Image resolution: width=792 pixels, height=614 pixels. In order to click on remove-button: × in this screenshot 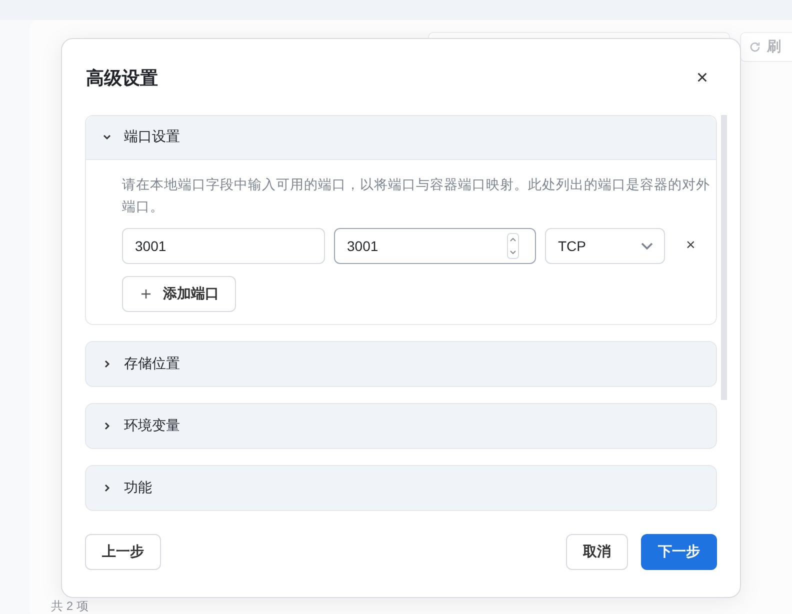, I will do `click(691, 246)`.